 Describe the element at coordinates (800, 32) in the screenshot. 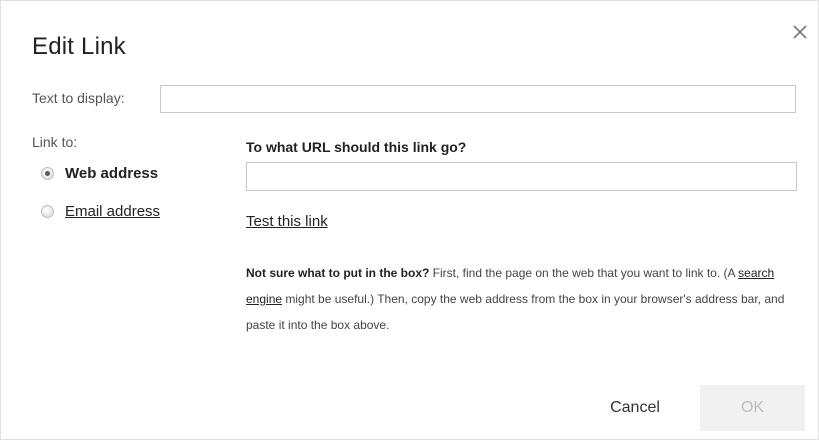

I see `close-icon` at that location.